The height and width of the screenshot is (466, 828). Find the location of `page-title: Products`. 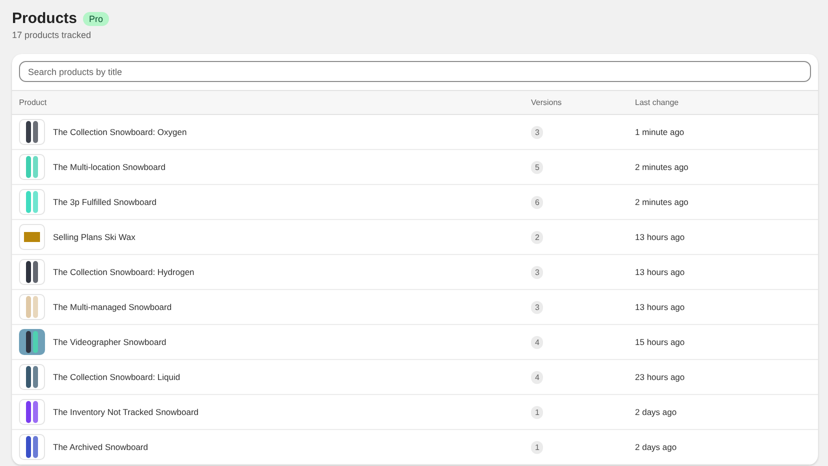

page-title: Products is located at coordinates (45, 18).